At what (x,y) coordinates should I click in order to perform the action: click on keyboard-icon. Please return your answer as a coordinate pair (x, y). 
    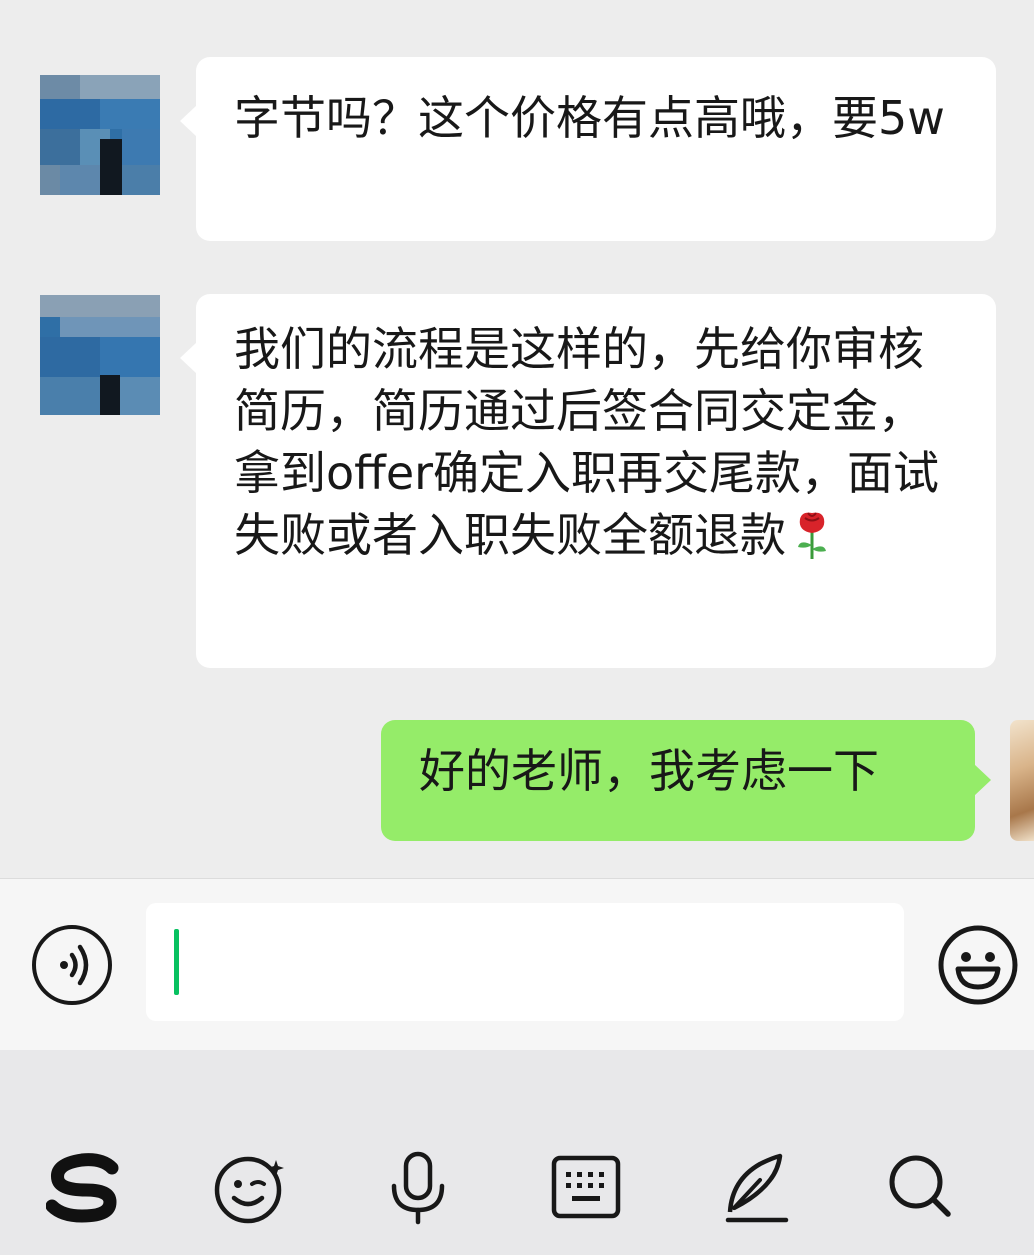
    Looking at the image, I should click on (586, 1188).